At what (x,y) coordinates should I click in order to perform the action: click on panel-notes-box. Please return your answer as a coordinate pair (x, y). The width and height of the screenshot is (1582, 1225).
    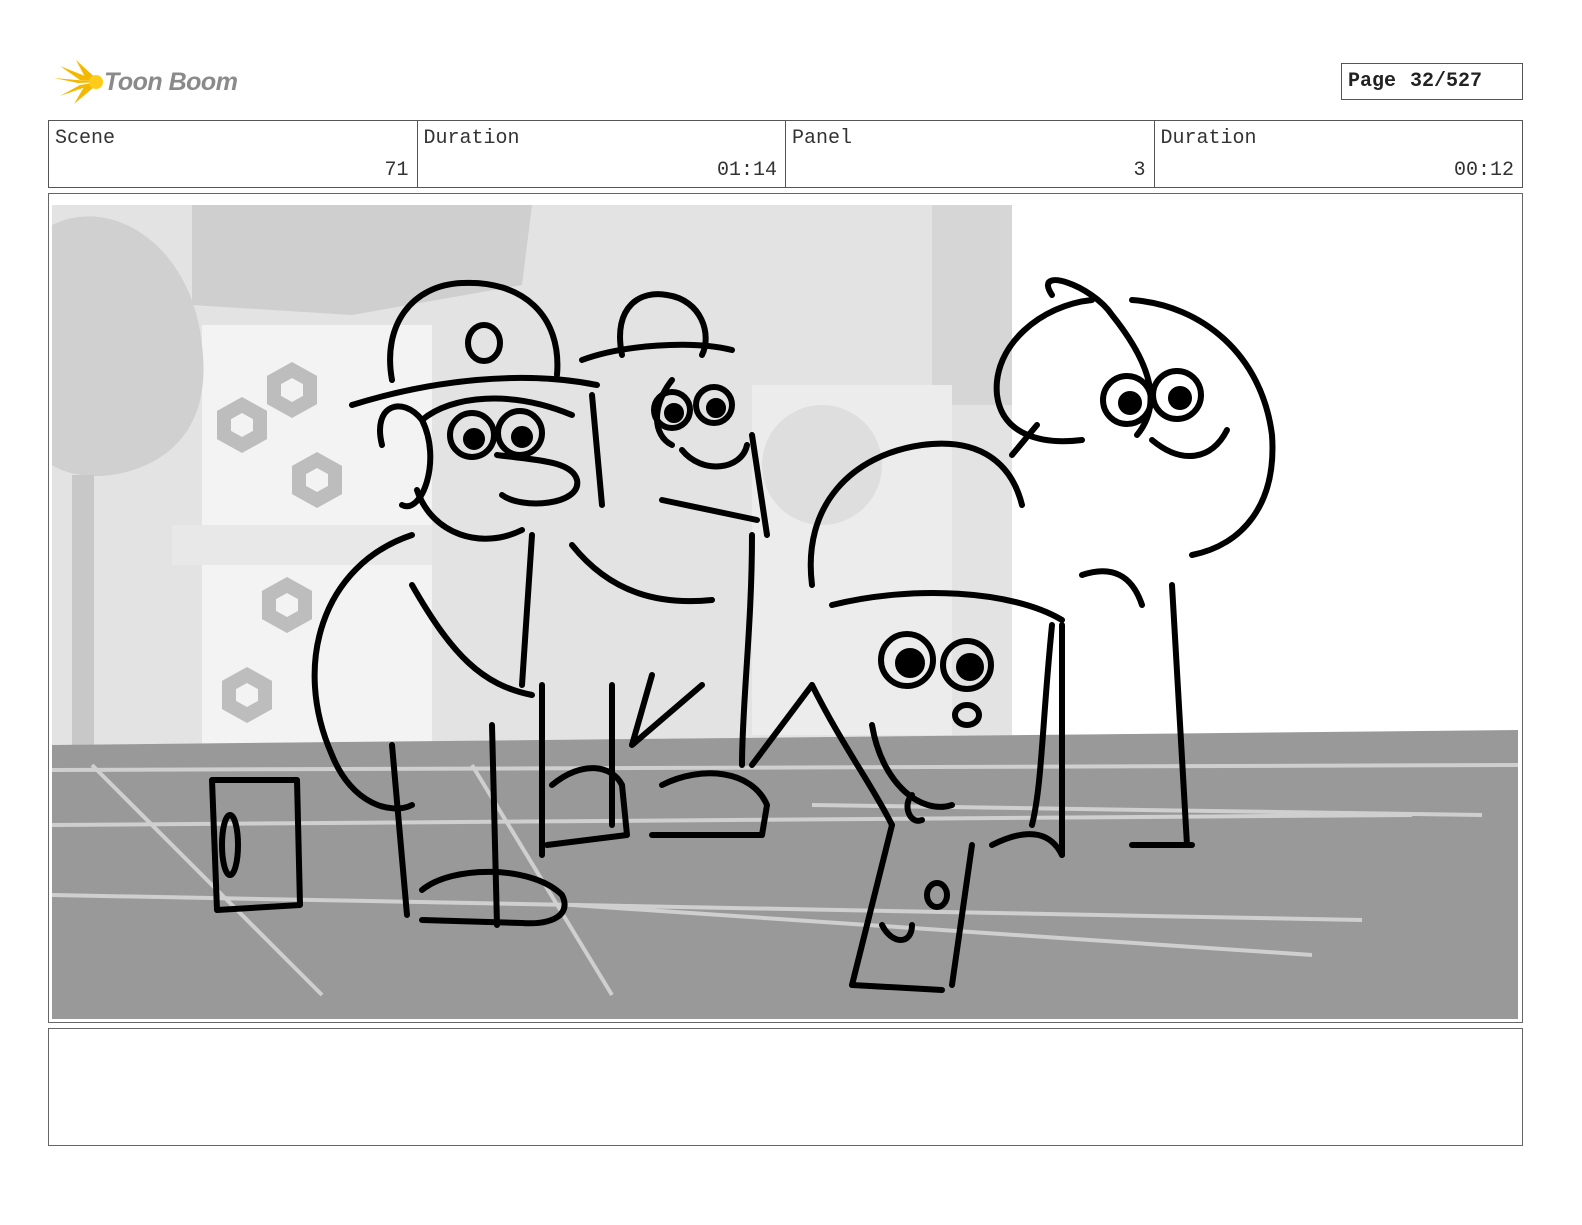
    Looking at the image, I should click on (785, 1087).